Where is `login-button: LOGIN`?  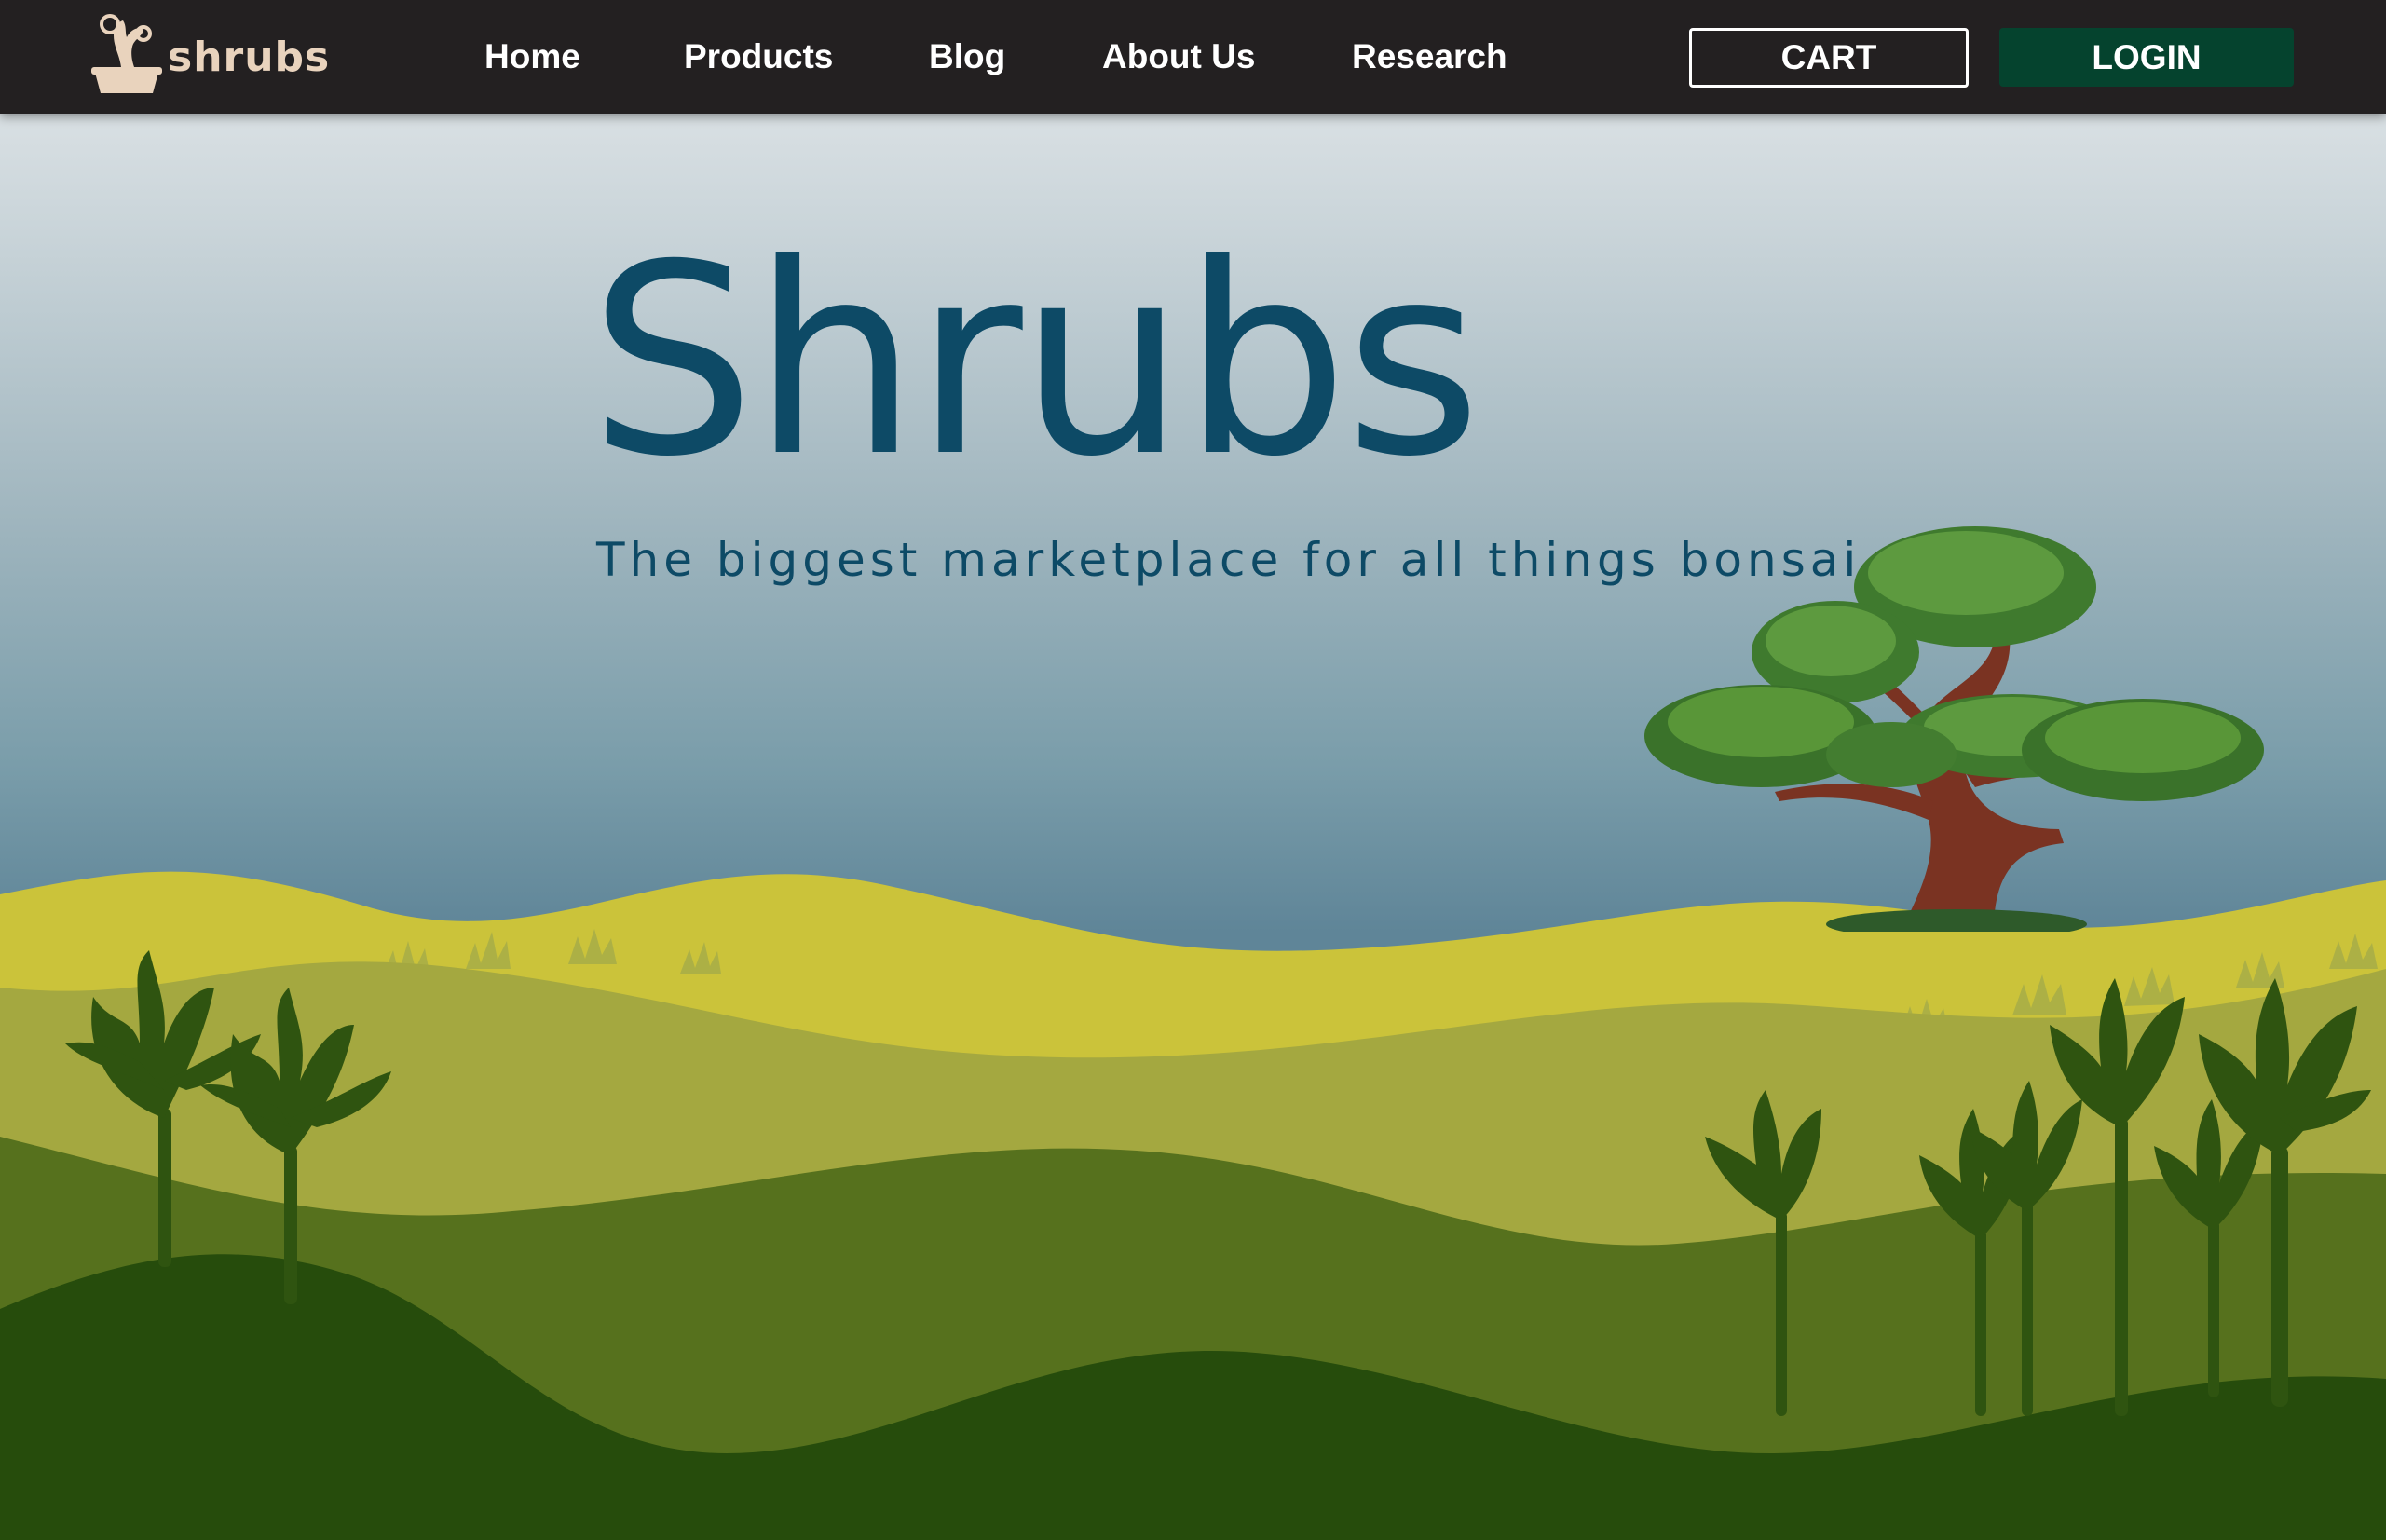 login-button: LOGIN is located at coordinates (2146, 57).